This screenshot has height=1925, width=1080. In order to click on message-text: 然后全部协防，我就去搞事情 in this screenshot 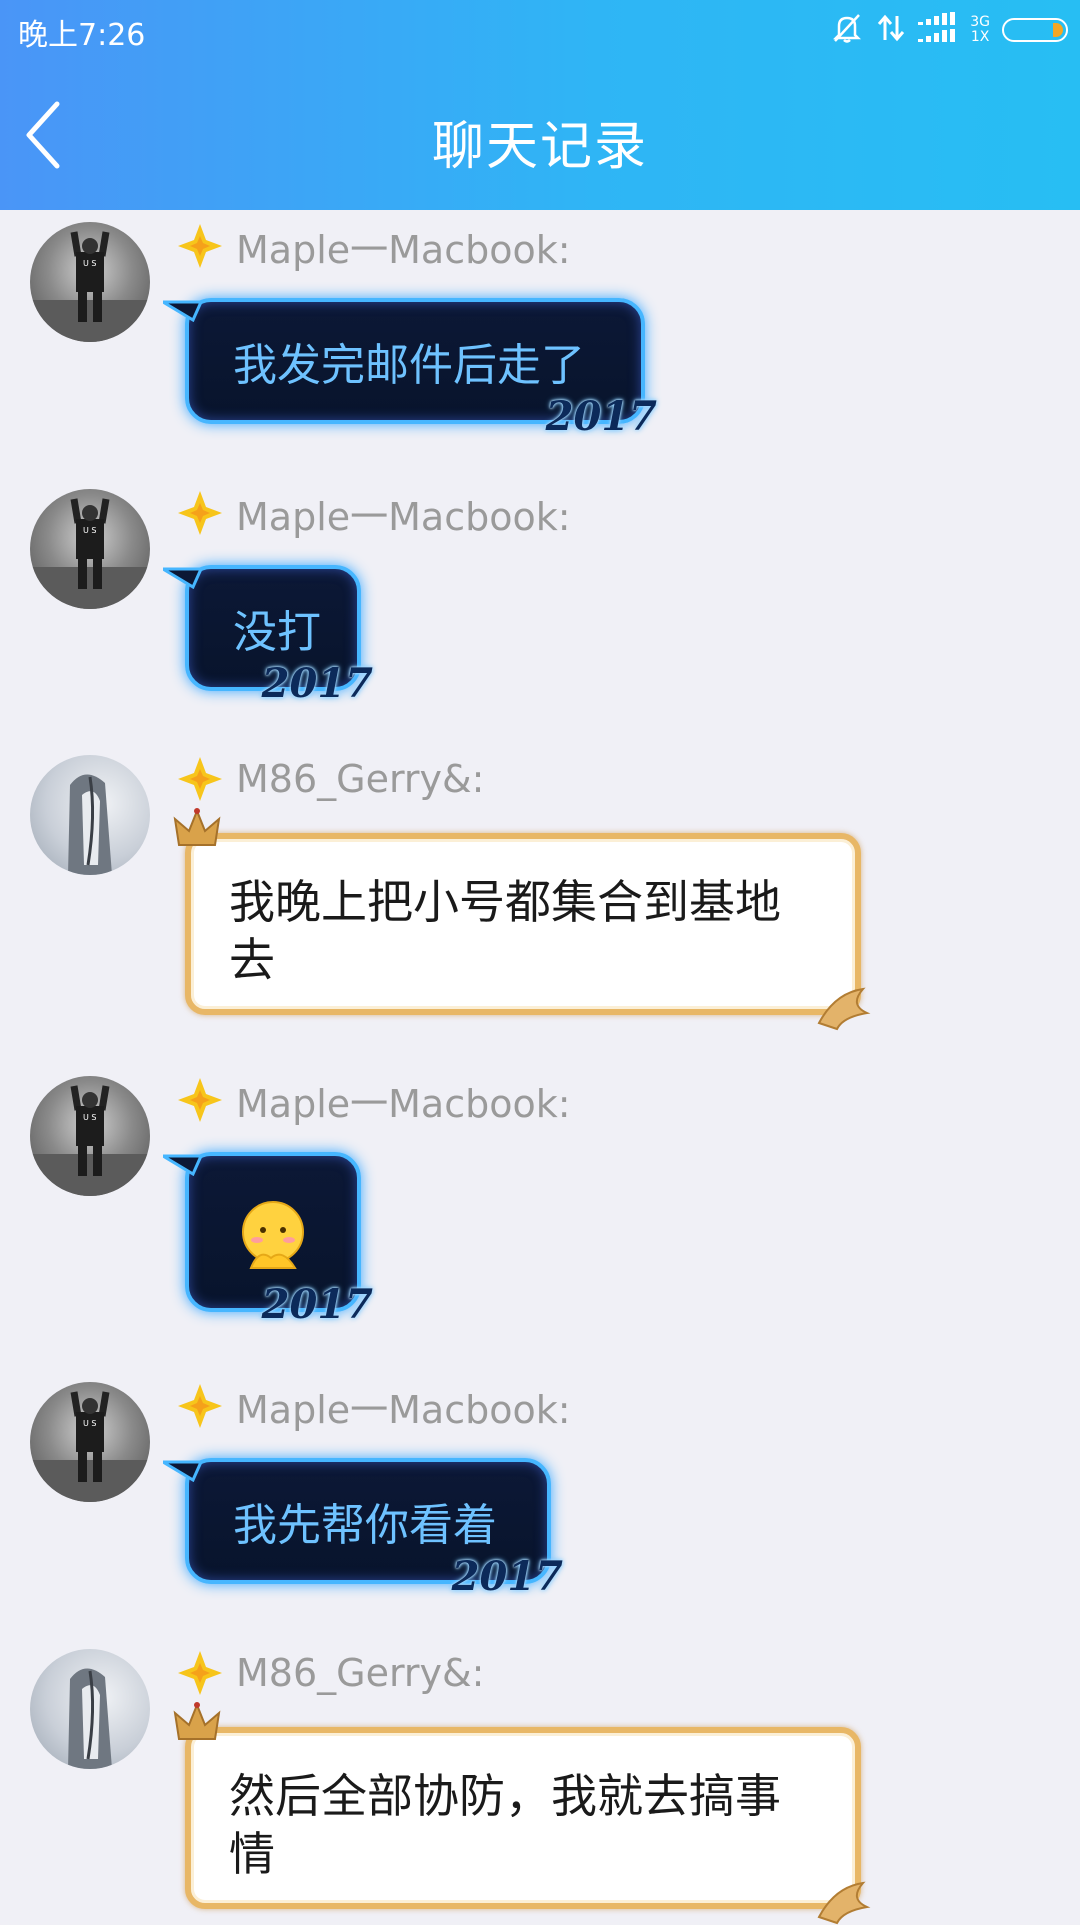, I will do `click(505, 1825)`.